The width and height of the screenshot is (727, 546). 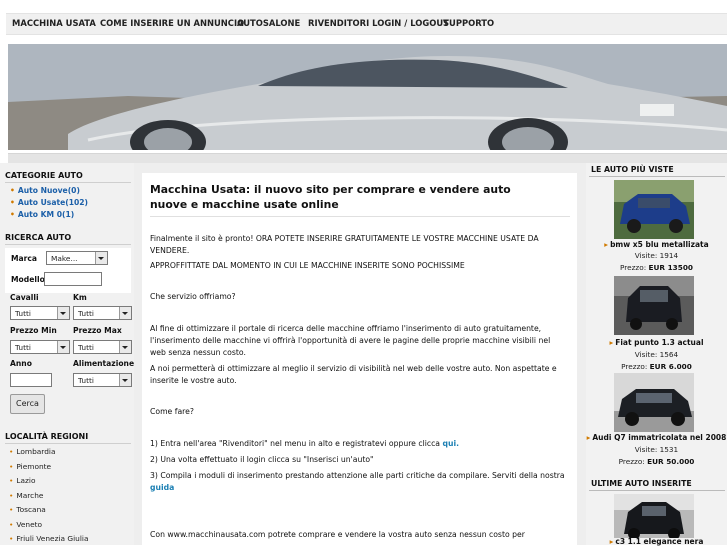 I want to click on car-views-fiat: Visite: 1564, so click(x=656, y=354).